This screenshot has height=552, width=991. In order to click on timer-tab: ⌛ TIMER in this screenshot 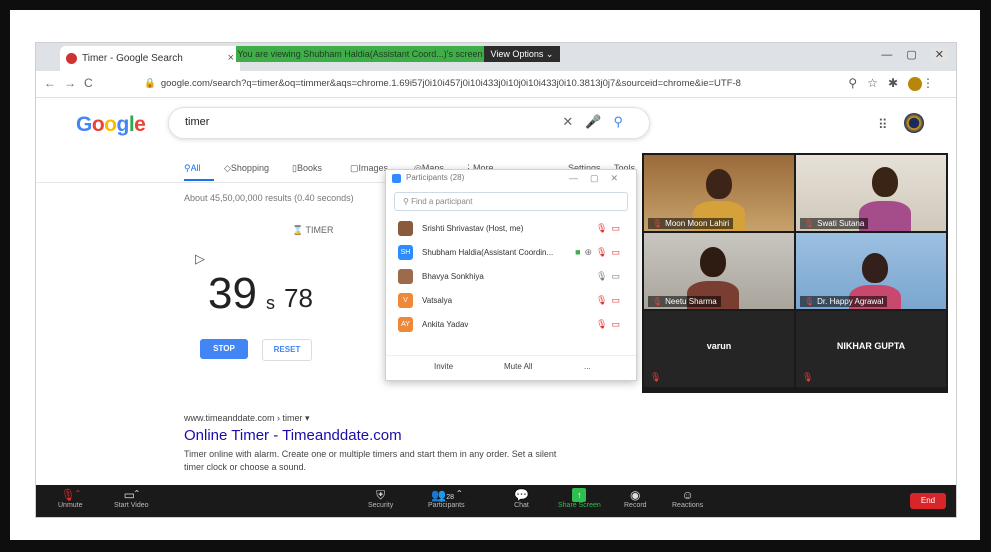, I will do `click(313, 230)`.